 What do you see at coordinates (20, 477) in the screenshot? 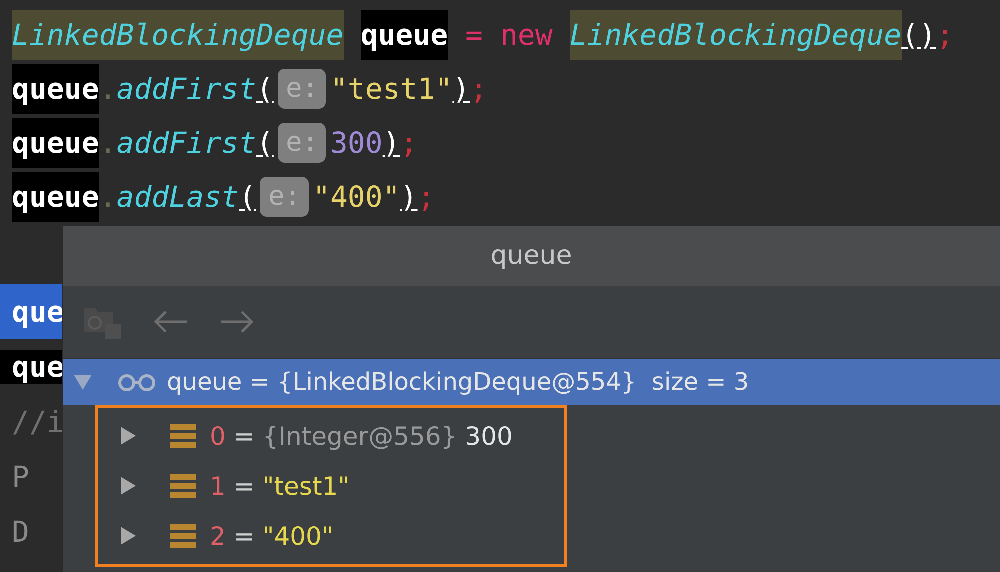
I see `code-text: P` at bounding box center [20, 477].